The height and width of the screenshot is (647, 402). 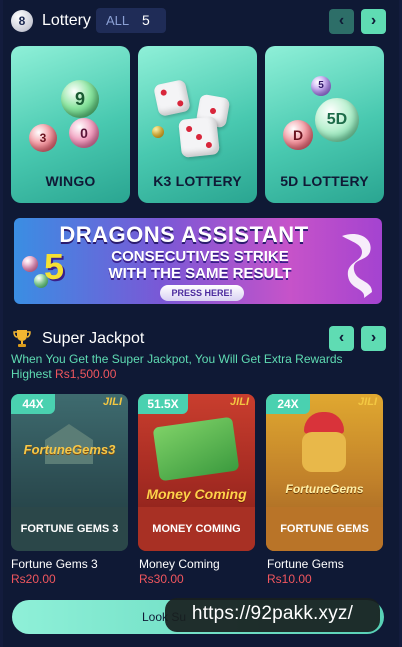 I want to click on game-name: Fortune Gems, so click(x=305, y=564).